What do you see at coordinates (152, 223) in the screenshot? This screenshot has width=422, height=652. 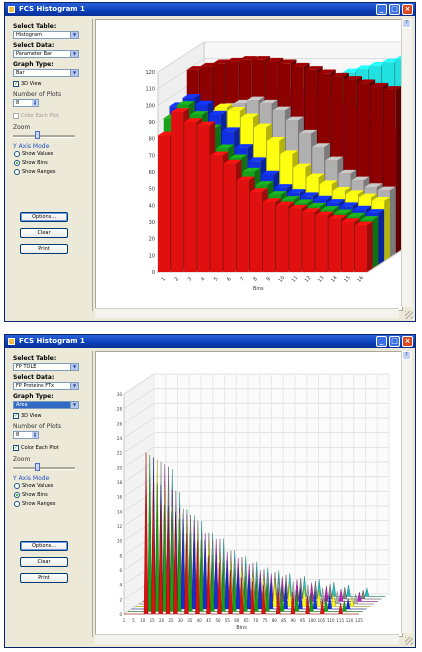 I see `y-tick-label: 30` at bounding box center [152, 223].